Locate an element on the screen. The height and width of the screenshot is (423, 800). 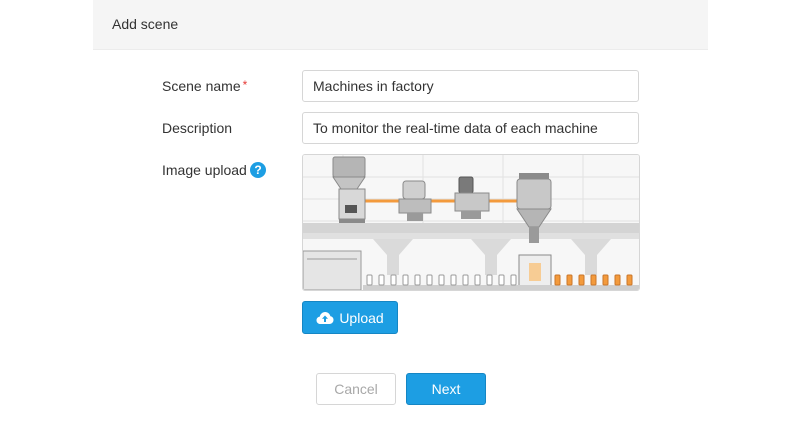
upload-button: Upload is located at coordinates (350, 317).